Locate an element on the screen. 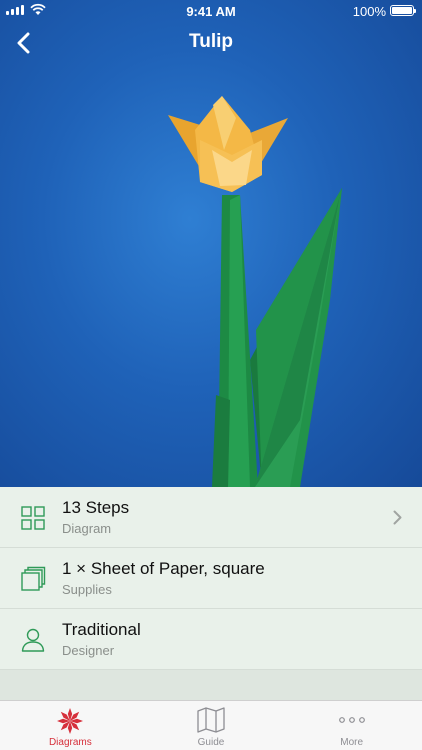 Image resolution: width=422 pixels, height=750 pixels. designer-subtitle: Designer is located at coordinates (88, 650).